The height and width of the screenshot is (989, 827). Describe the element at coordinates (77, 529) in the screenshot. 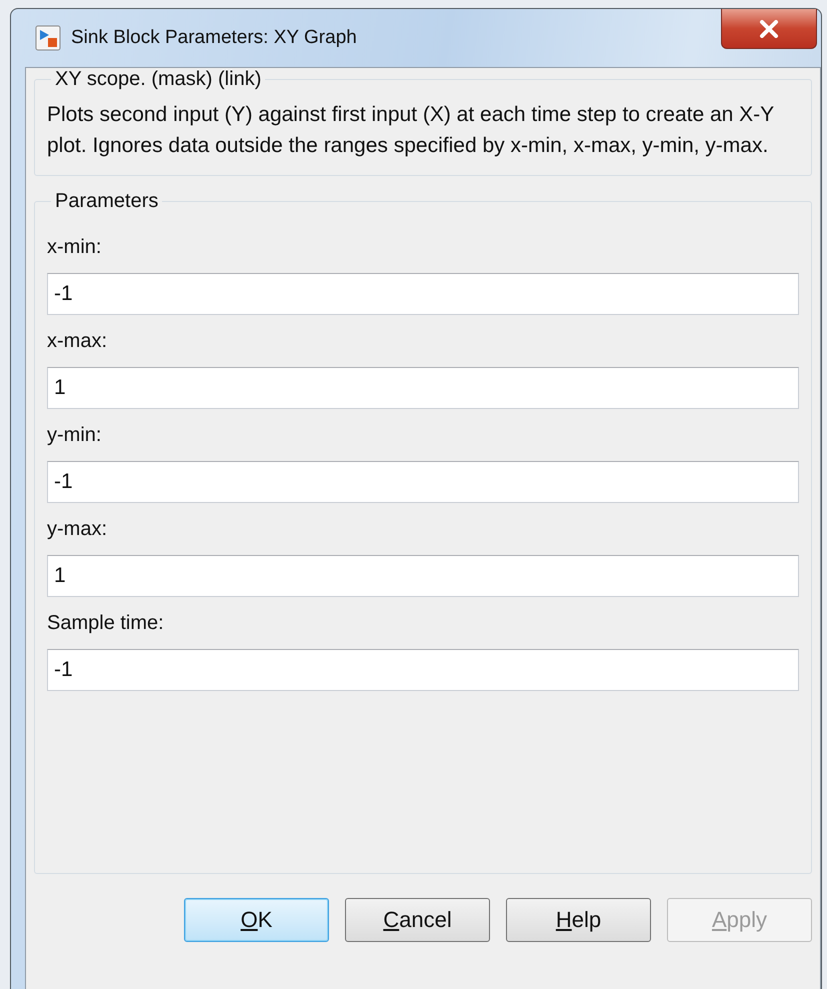

I see `field-label: y-max:` at that location.